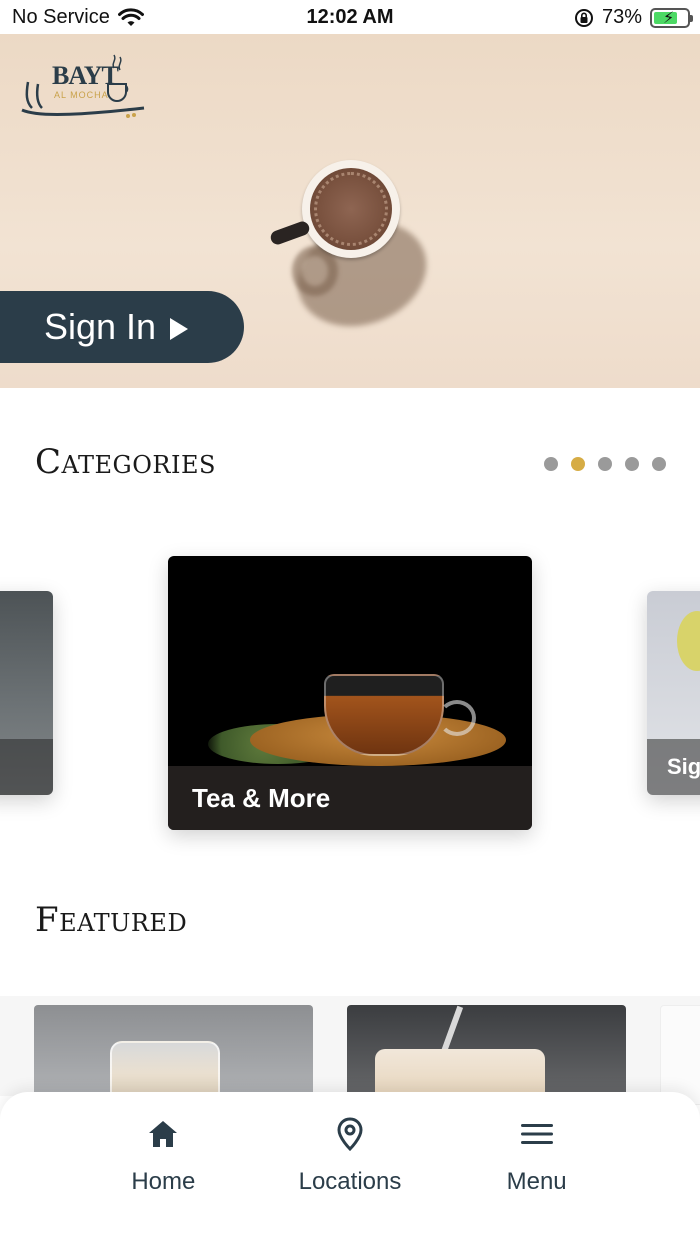  I want to click on sign-in-button: Sign In, so click(122, 327).